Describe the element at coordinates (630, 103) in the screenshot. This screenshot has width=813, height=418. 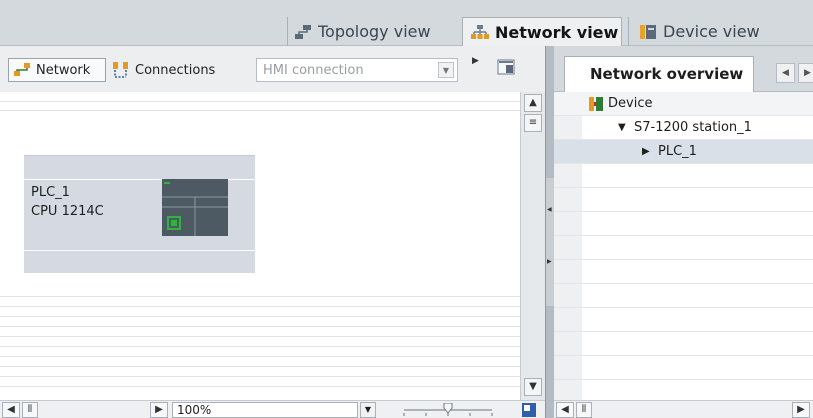
I see `device-column-header: Device` at that location.